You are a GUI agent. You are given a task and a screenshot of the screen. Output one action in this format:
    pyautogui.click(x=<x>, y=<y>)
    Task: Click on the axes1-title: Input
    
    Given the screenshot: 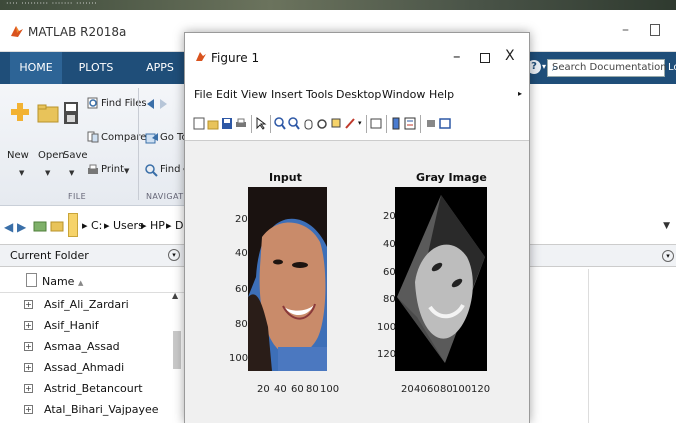 What is the action you would take?
    pyautogui.click(x=285, y=177)
    